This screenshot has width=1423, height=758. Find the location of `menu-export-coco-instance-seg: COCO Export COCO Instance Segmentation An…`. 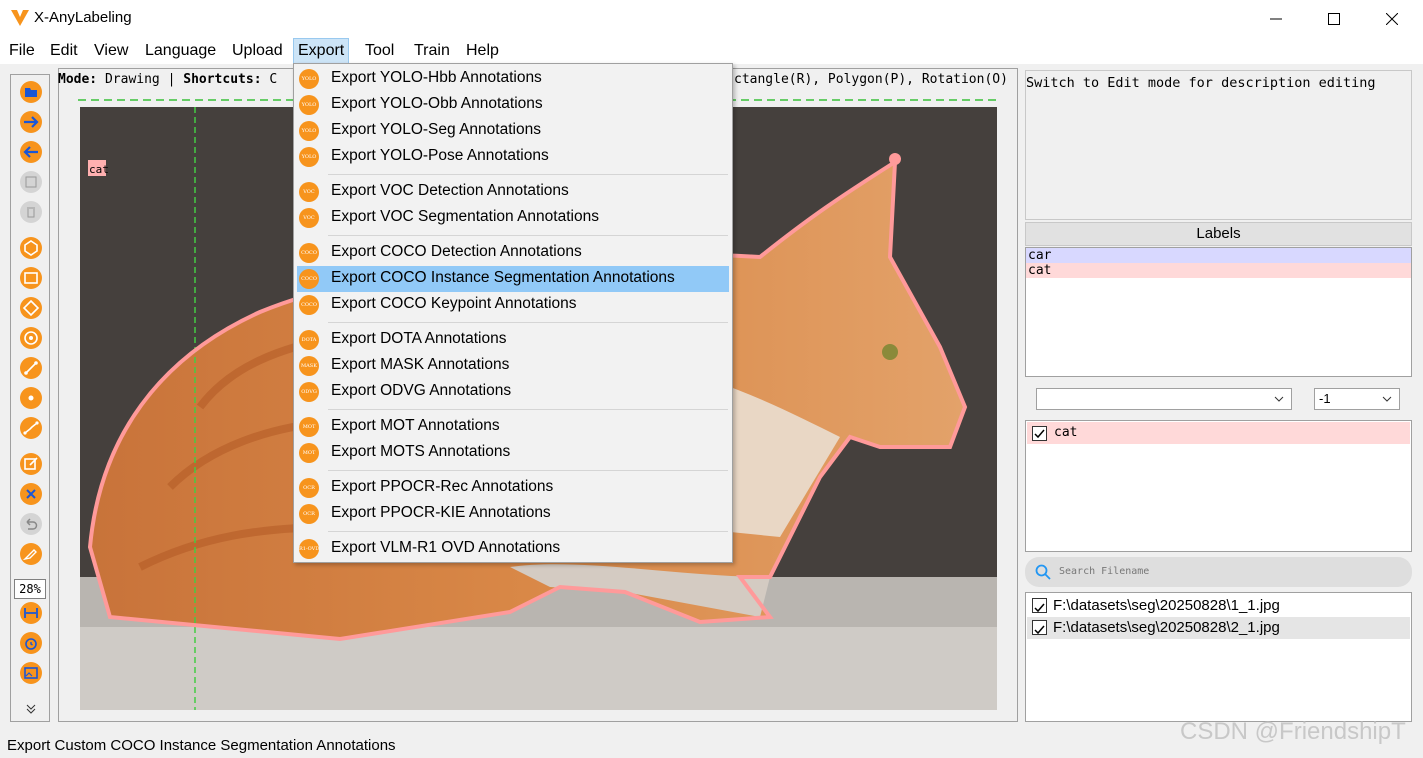

menu-export-coco-instance-seg: COCO Export COCO Instance Segmentation An… is located at coordinates (513, 279).